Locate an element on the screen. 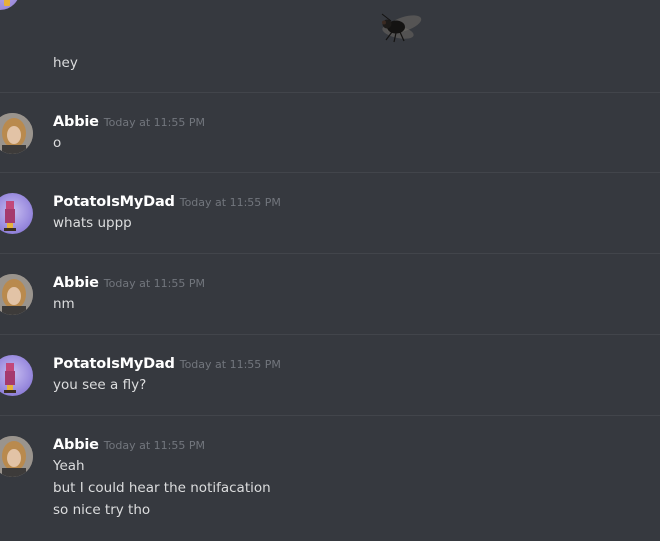 The height and width of the screenshot is (541, 660). message-text: nm is located at coordinates (64, 304).